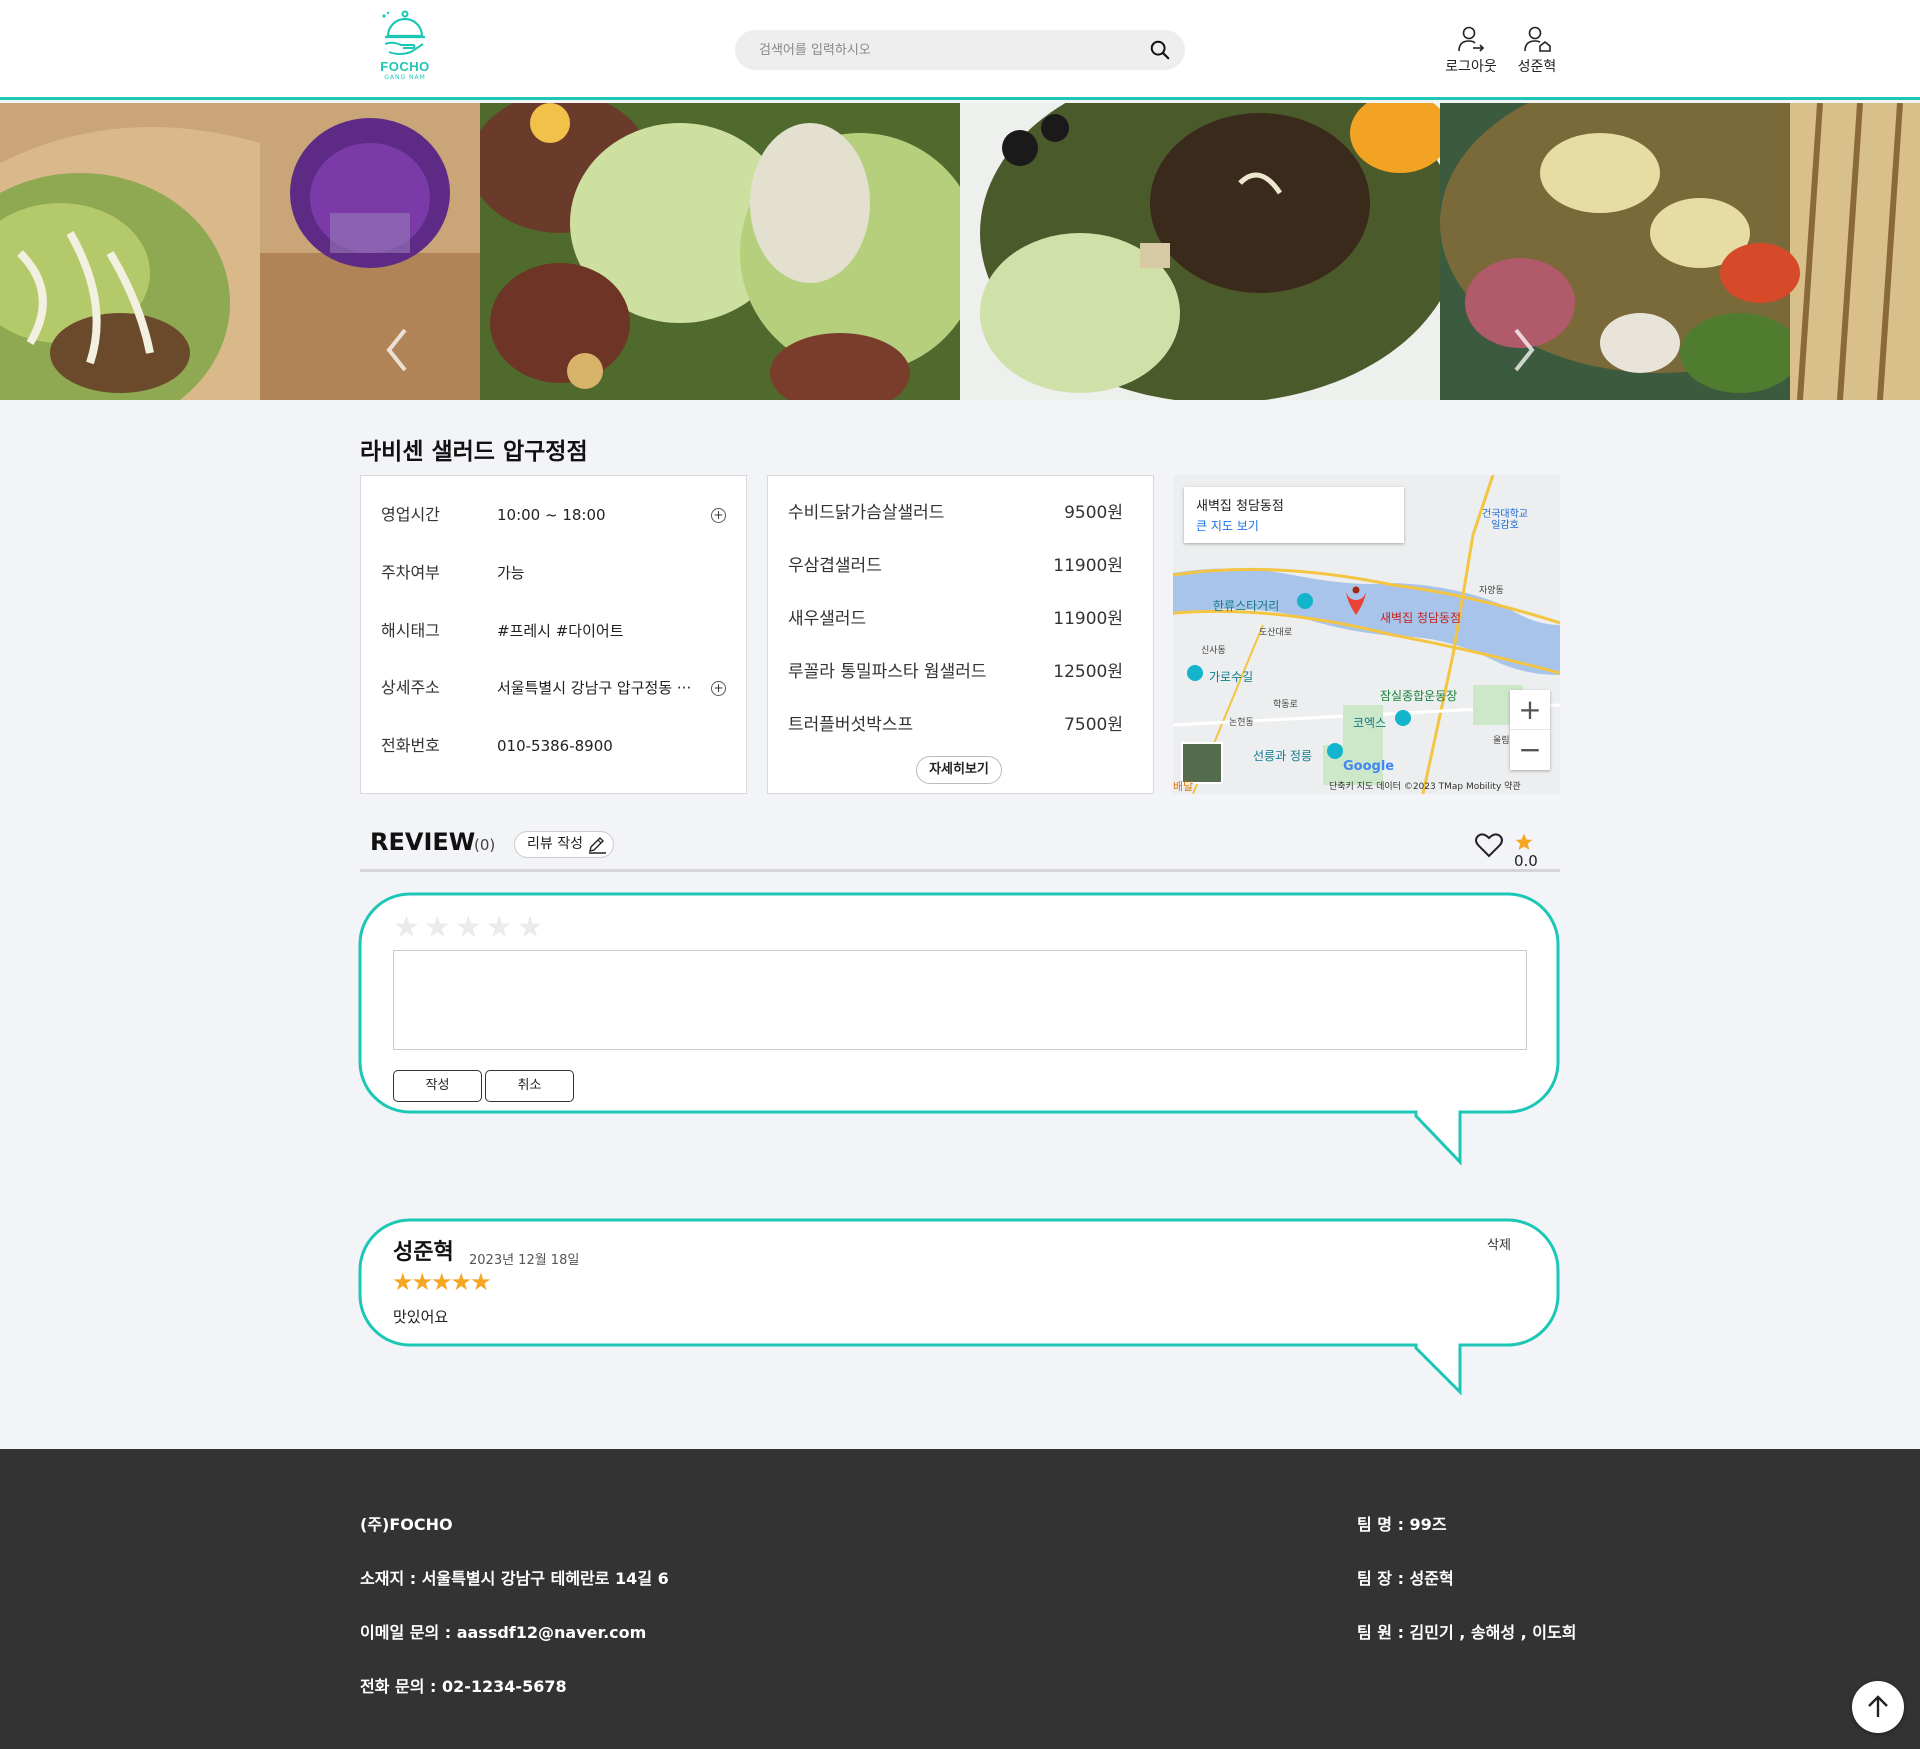 Image resolution: width=1920 pixels, height=1749 pixels. Describe the element at coordinates (960, 846) in the screenshot. I see `review-header: REVIEW (0) 리뷰 작성 0.0` at that location.